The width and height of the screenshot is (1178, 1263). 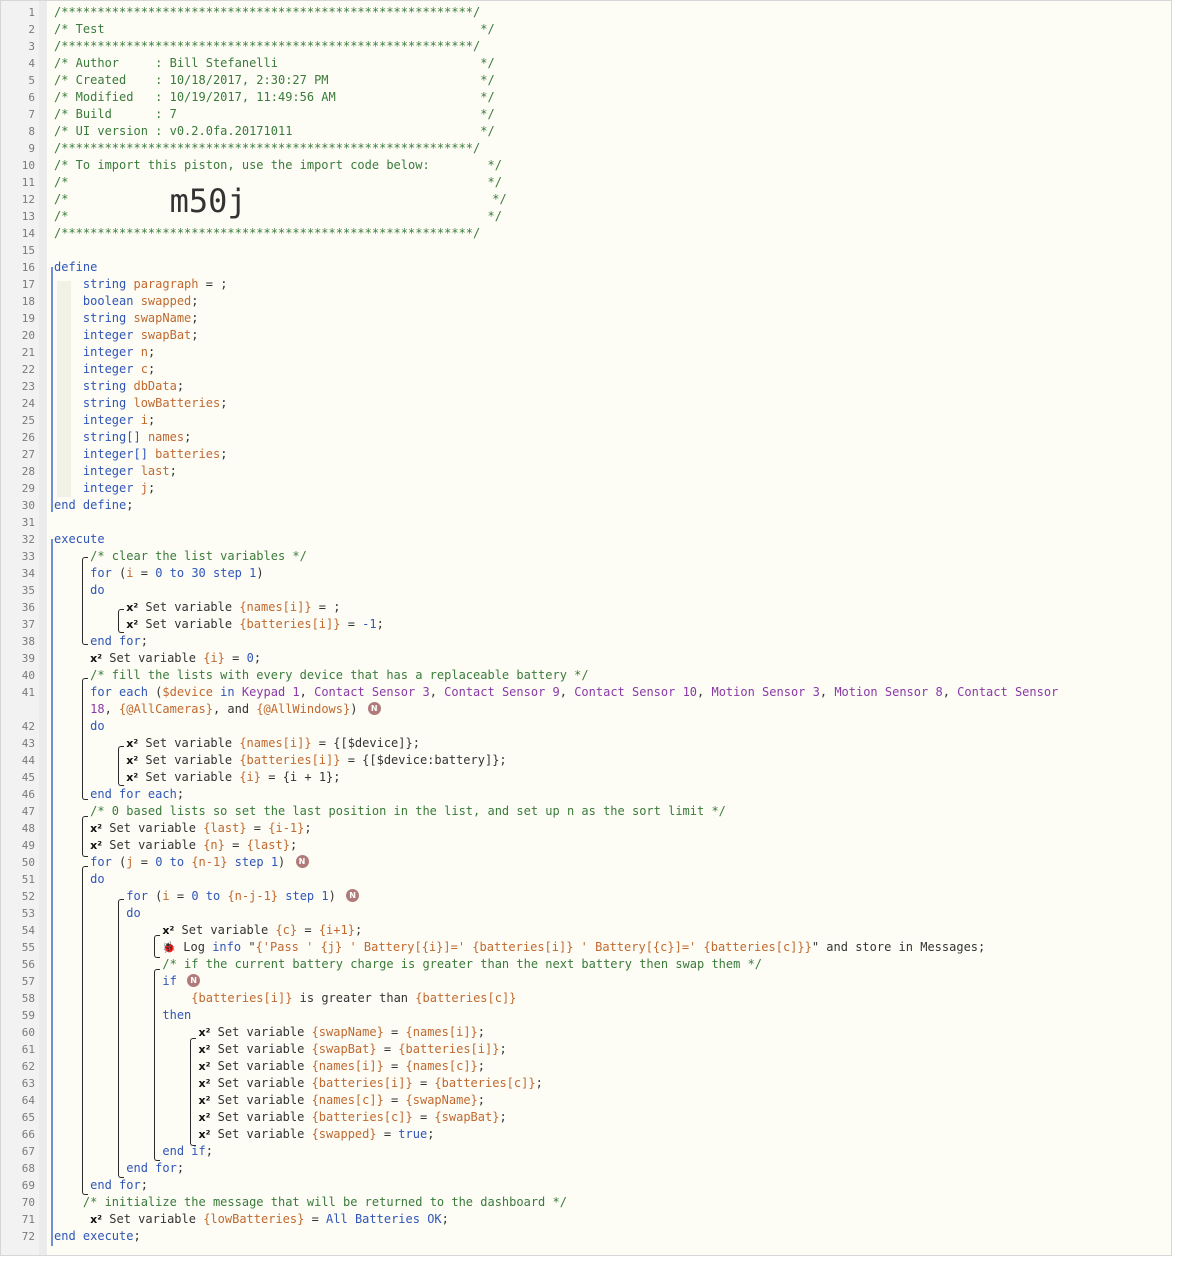 What do you see at coordinates (586, 590) in the screenshot?
I see `code-text: do` at bounding box center [586, 590].